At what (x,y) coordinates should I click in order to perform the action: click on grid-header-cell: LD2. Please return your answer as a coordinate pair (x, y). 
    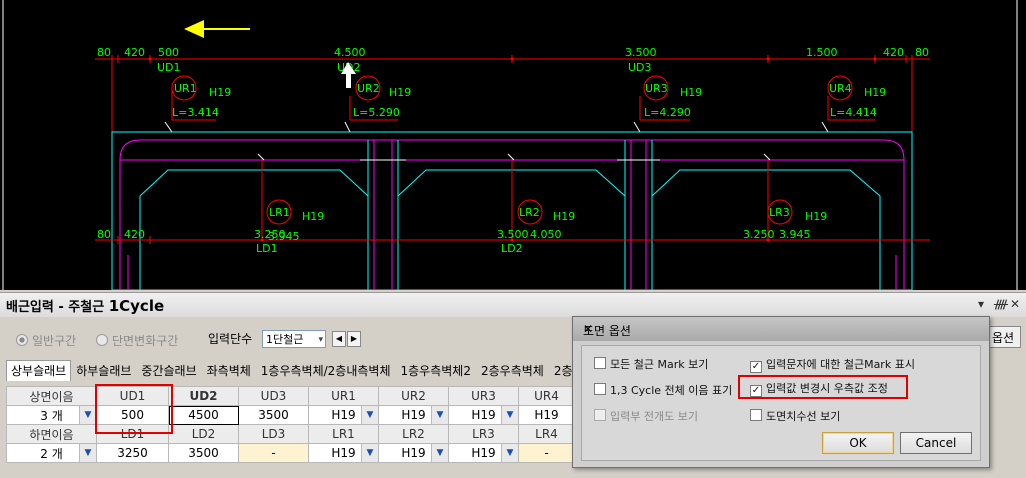
    Looking at the image, I should click on (203, 434).